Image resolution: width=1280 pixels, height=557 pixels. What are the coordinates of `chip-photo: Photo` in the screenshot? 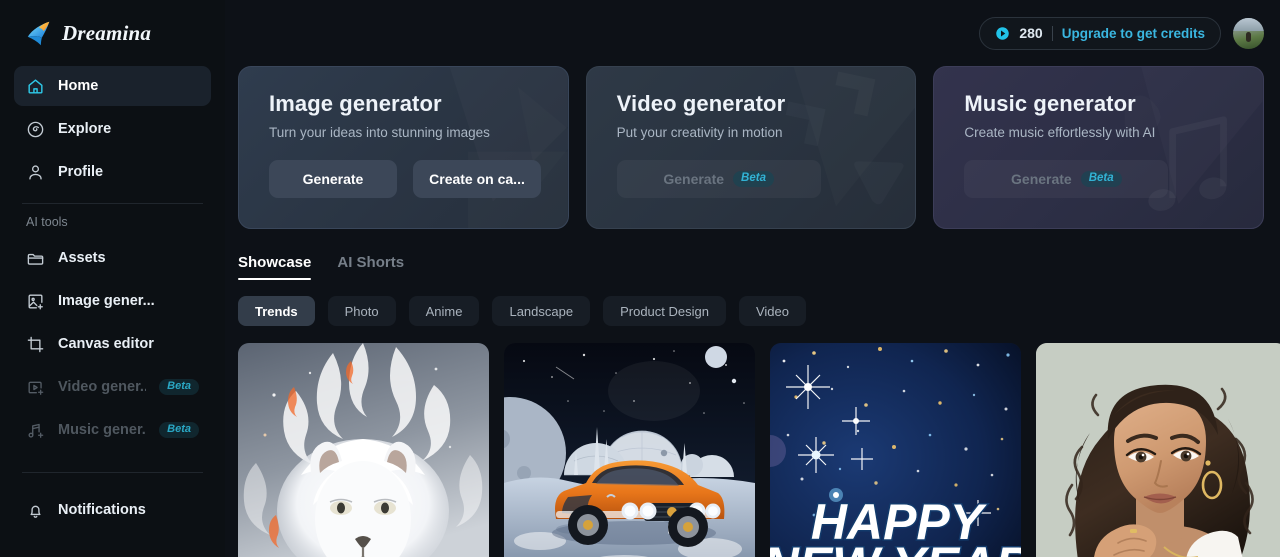 It's located at (361, 311).